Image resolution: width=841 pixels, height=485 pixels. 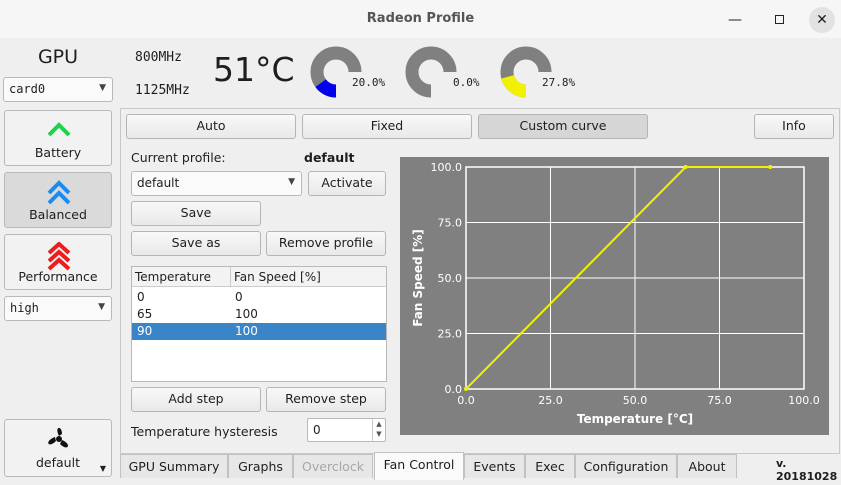 I want to click on y-tick-label: 50.0, so click(x=450, y=278).